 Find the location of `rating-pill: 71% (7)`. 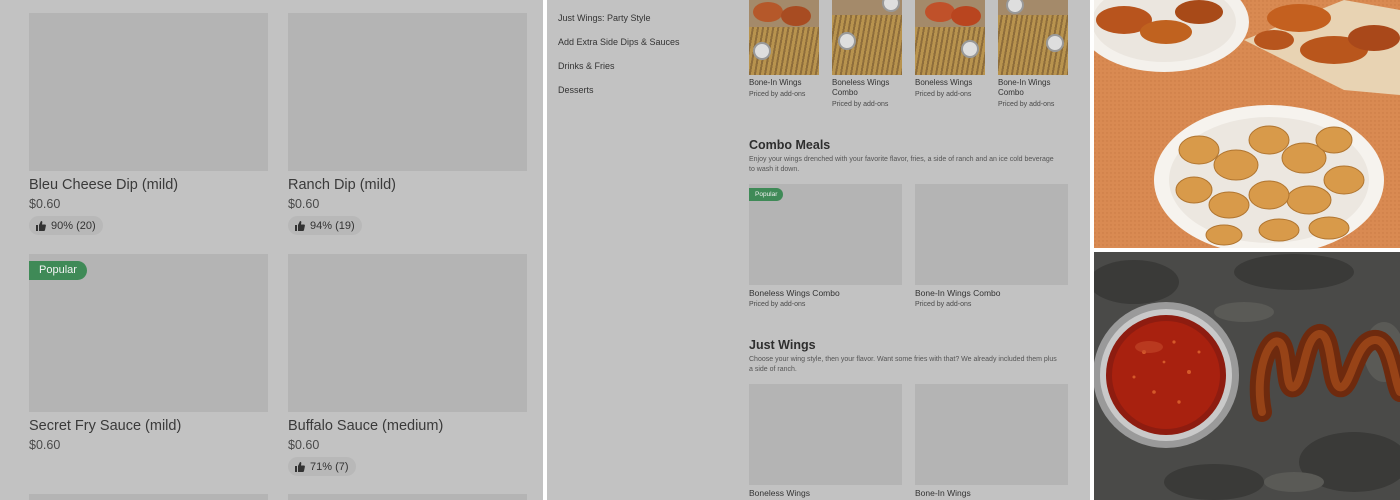

rating-pill: 71% (7) is located at coordinates (322, 466).